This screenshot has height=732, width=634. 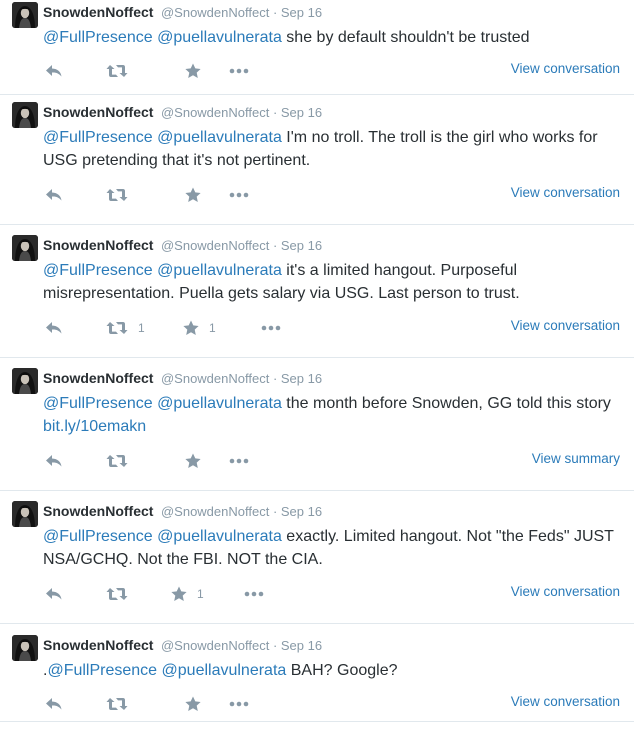 I want to click on tweet-header: SnowdenNoffect @SnowdenNoffect · Sep 16, so click(x=183, y=378).